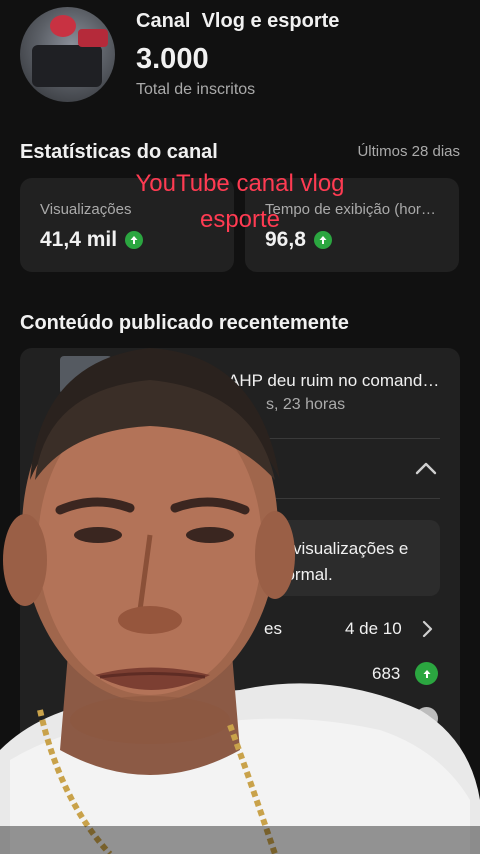 This screenshot has height=854, width=480. What do you see at coordinates (172, 59) in the screenshot?
I see `subscriber-count: 3.000` at bounding box center [172, 59].